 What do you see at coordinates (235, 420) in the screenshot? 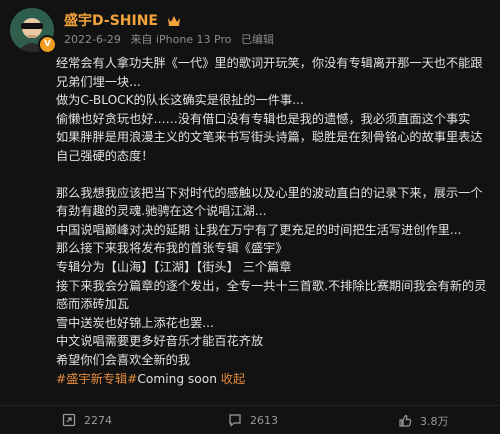
I see `comment-icon` at bounding box center [235, 420].